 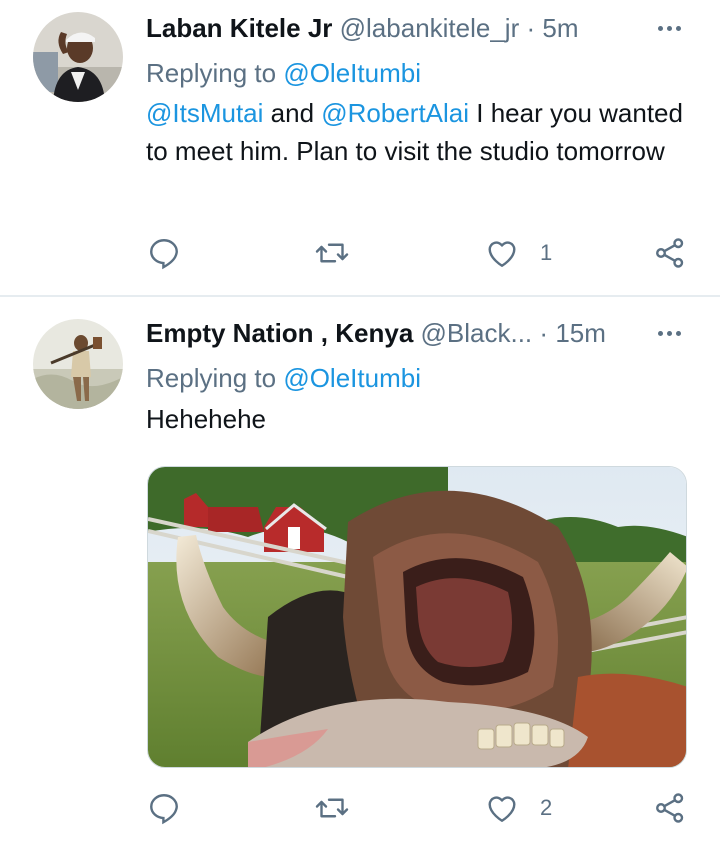 What do you see at coordinates (360, 253) in the screenshot?
I see `tweet-actions: 1` at bounding box center [360, 253].